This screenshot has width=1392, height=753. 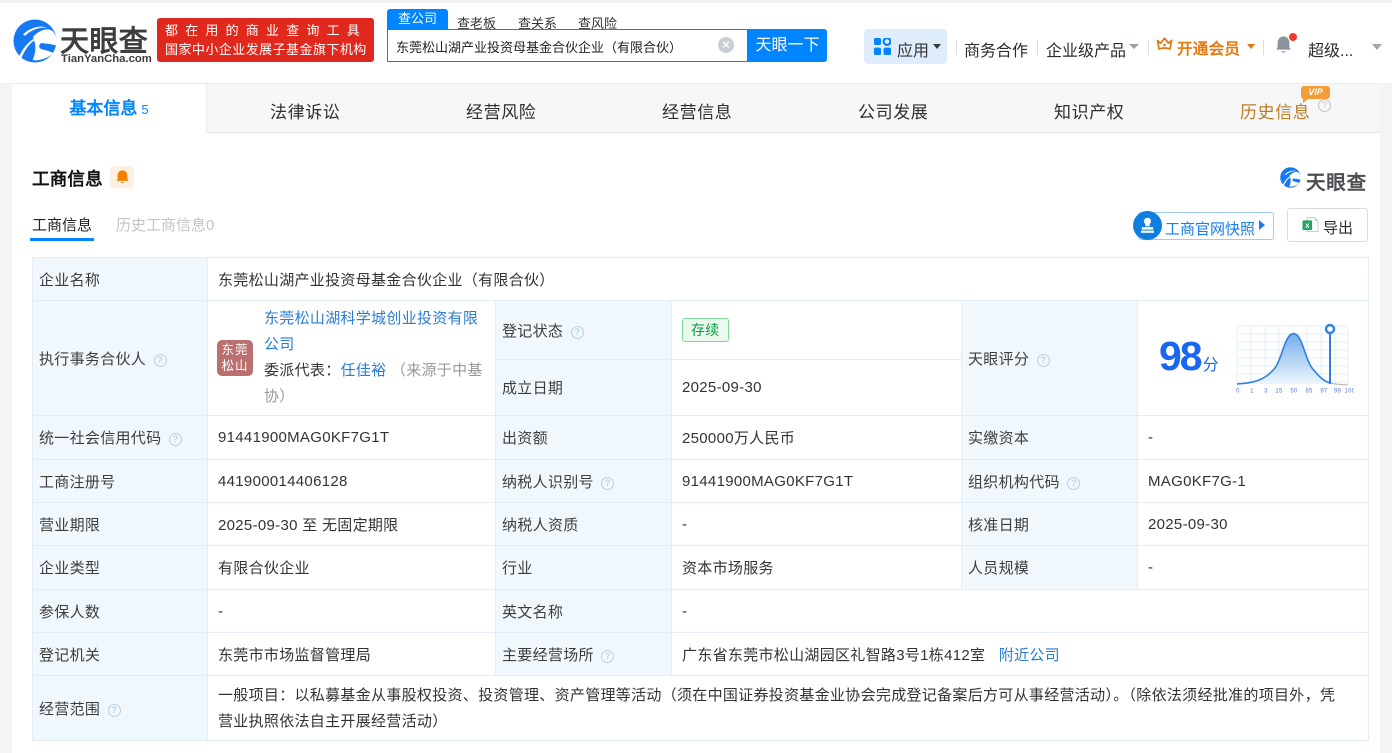 I want to click on svg-text: 1, so click(x=1252, y=392).